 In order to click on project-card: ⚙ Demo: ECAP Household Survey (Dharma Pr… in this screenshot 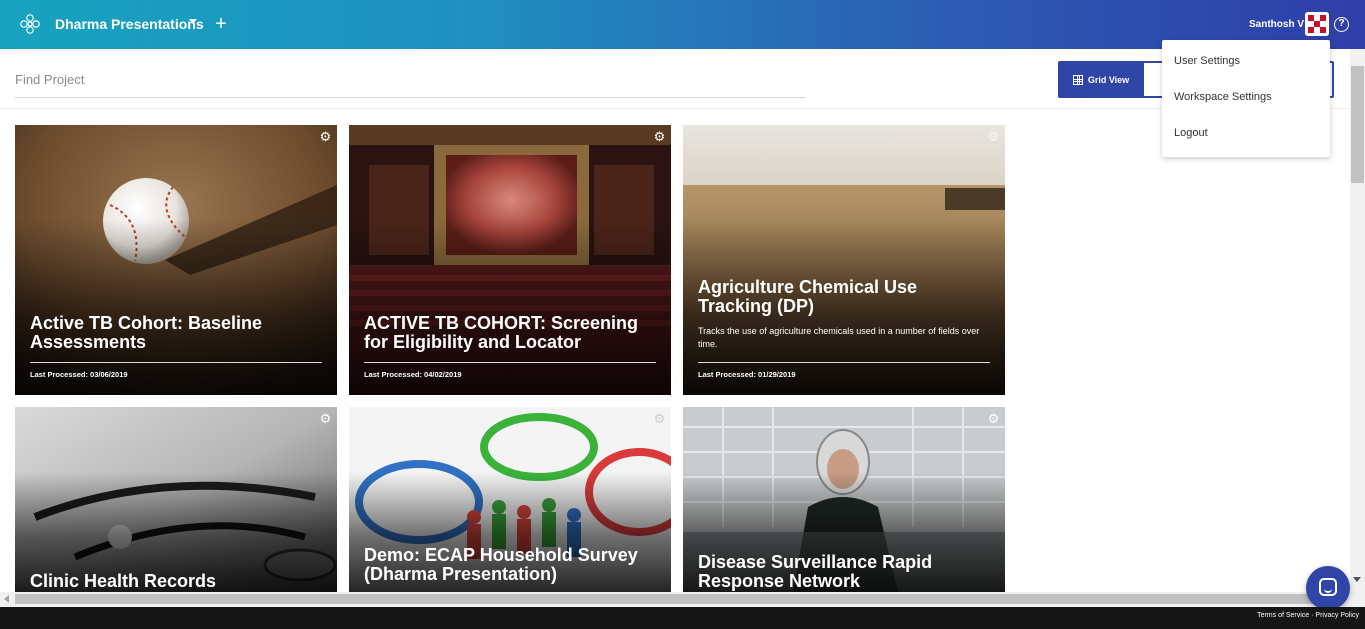, I will do `click(510, 499)`.